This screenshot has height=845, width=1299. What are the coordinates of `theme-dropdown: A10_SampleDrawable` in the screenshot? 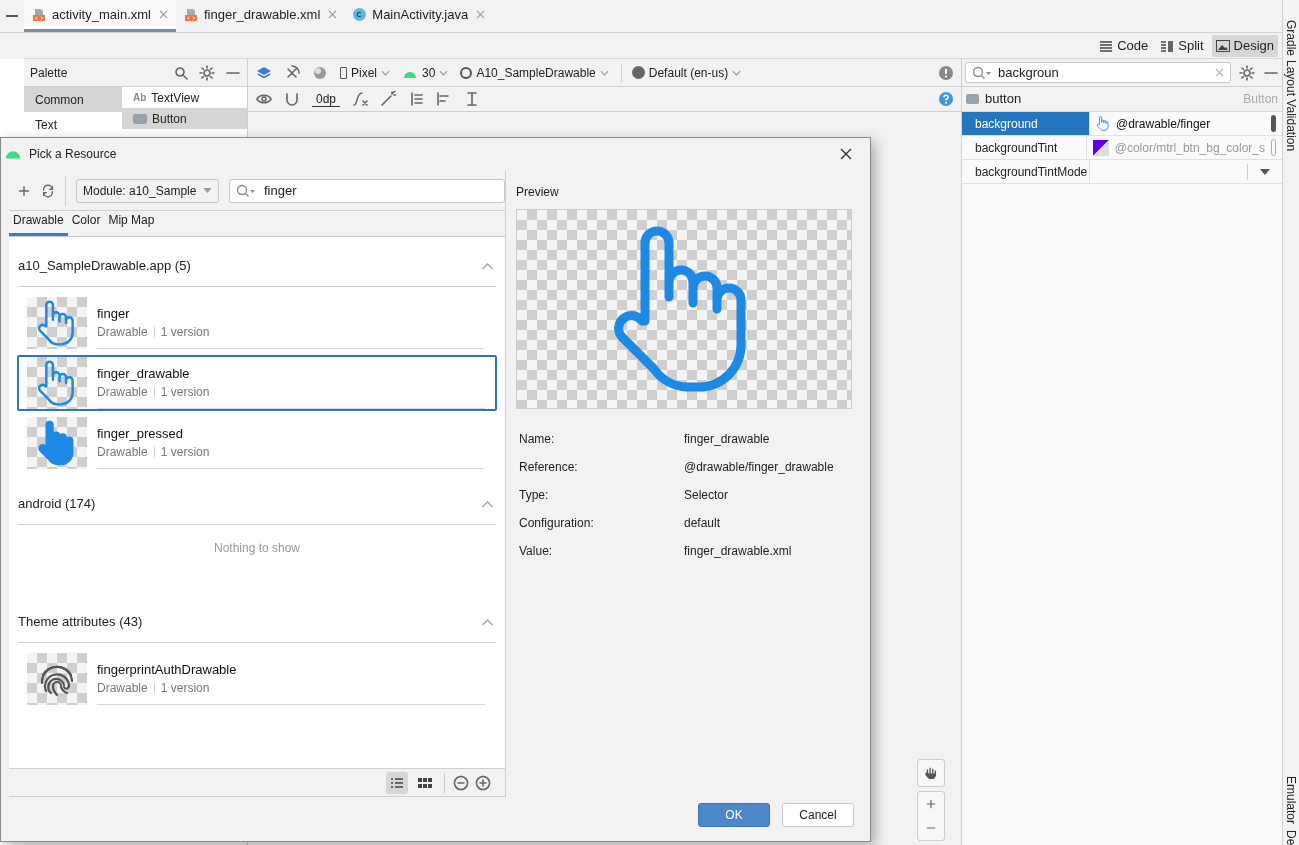 It's located at (534, 72).